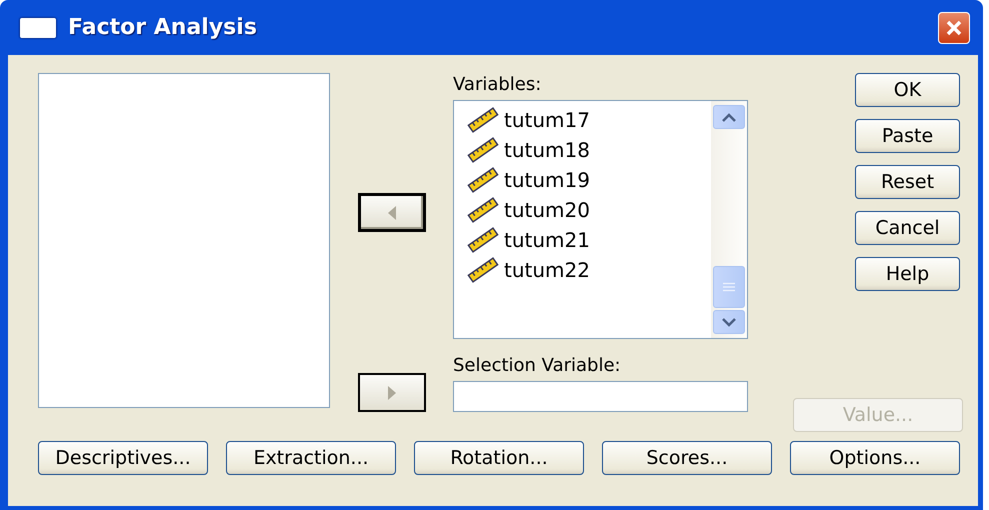 The height and width of the screenshot is (510, 989). I want to click on variable-item: tutum21, so click(547, 240).